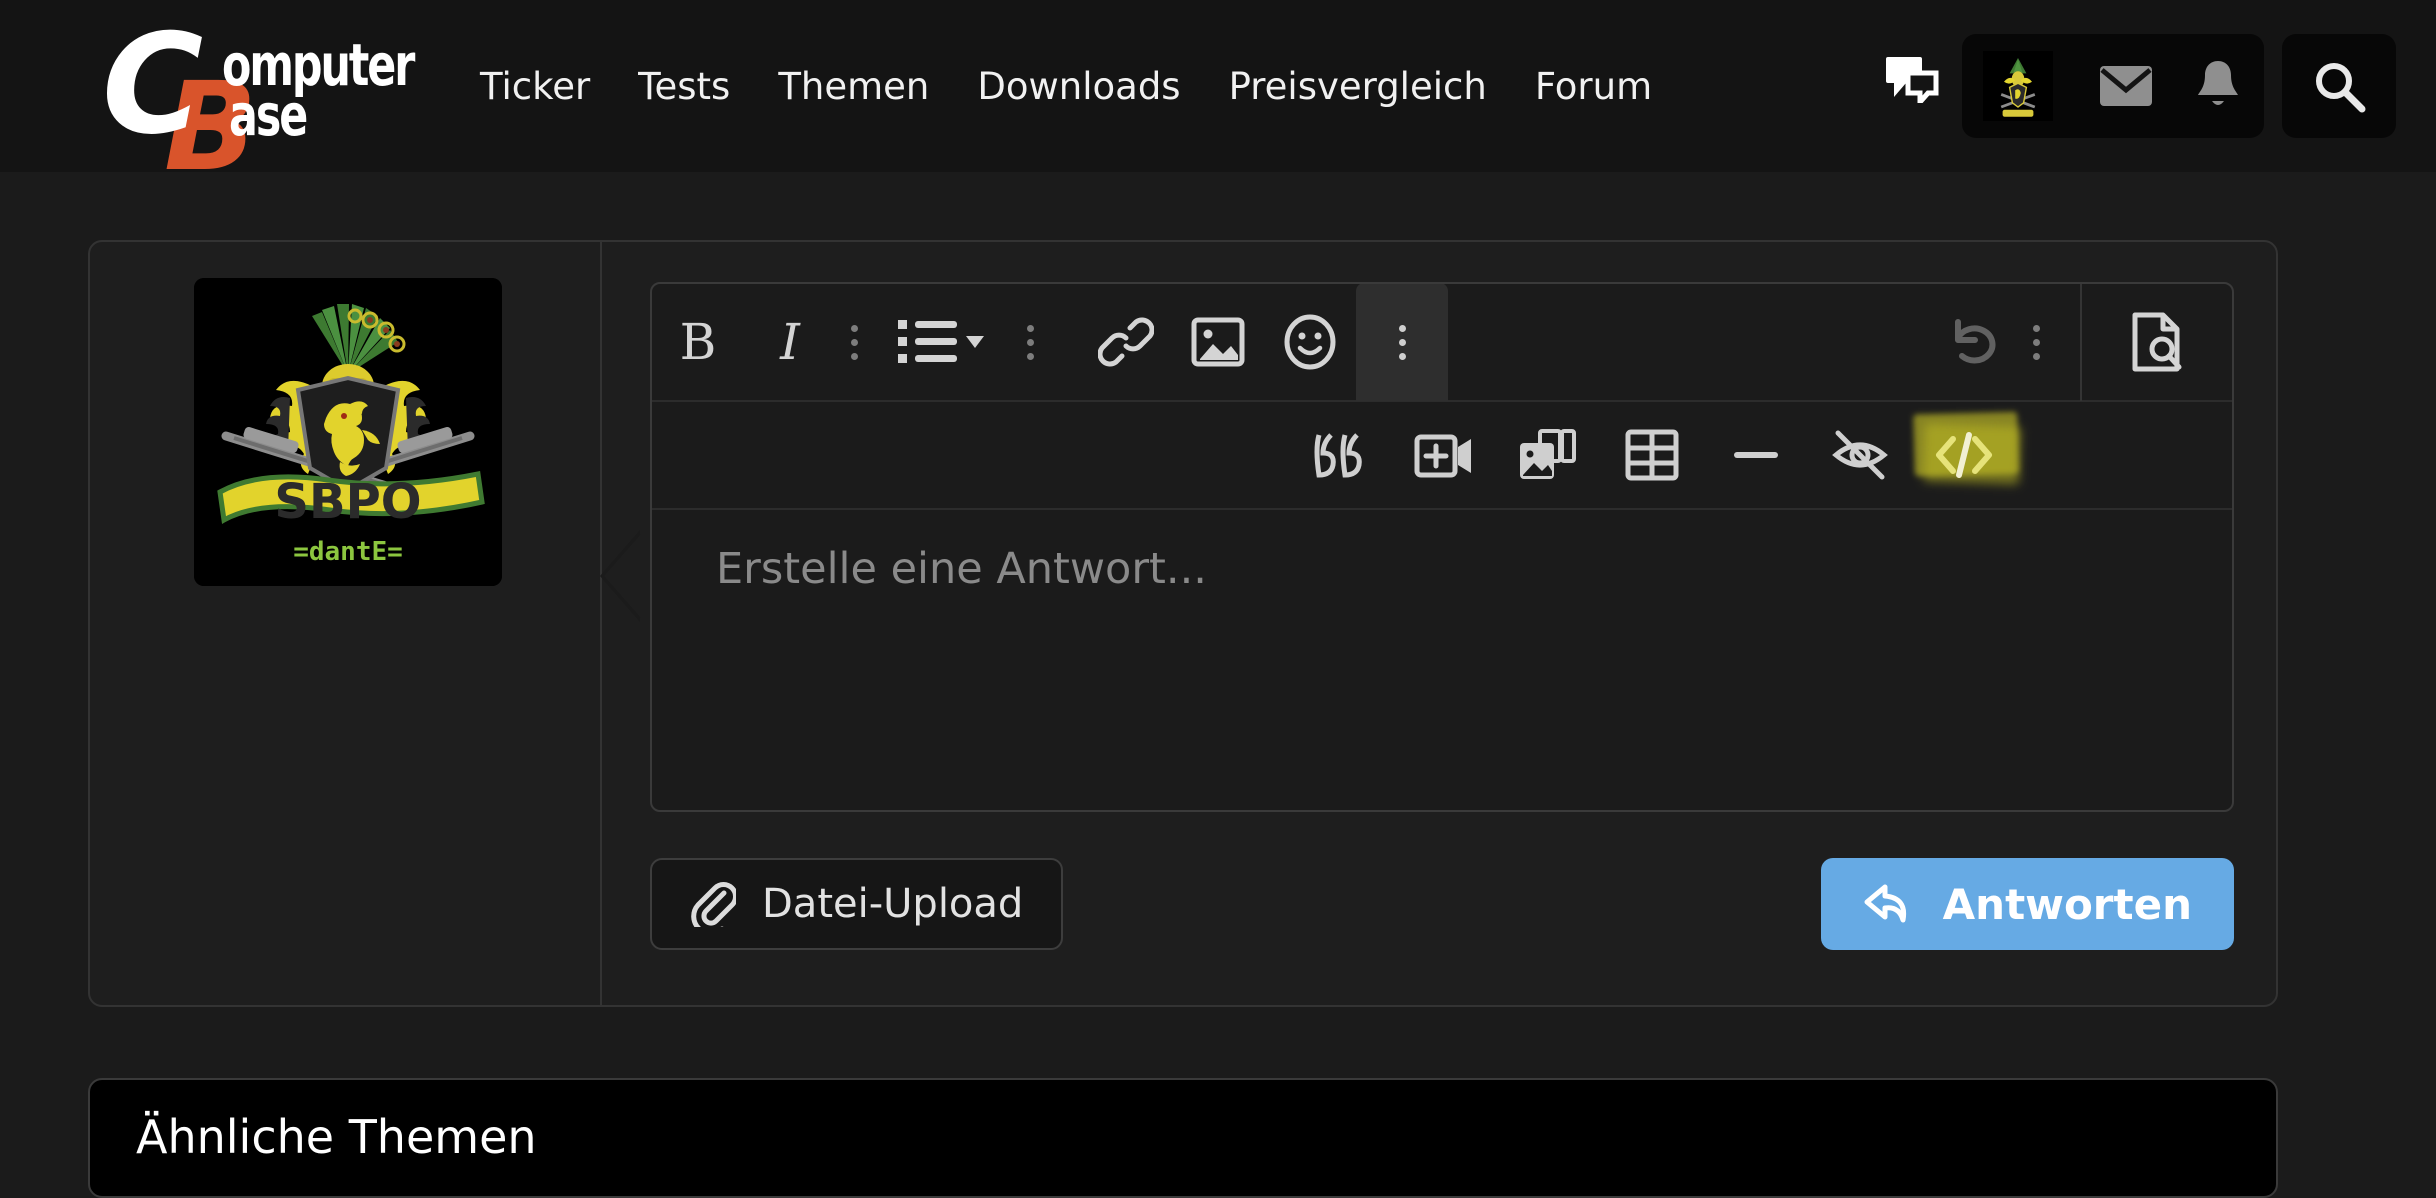 Image resolution: width=2436 pixels, height=1198 pixels. What do you see at coordinates (2067, 904) in the screenshot?
I see `reply-submit-label: Antworten` at bounding box center [2067, 904].